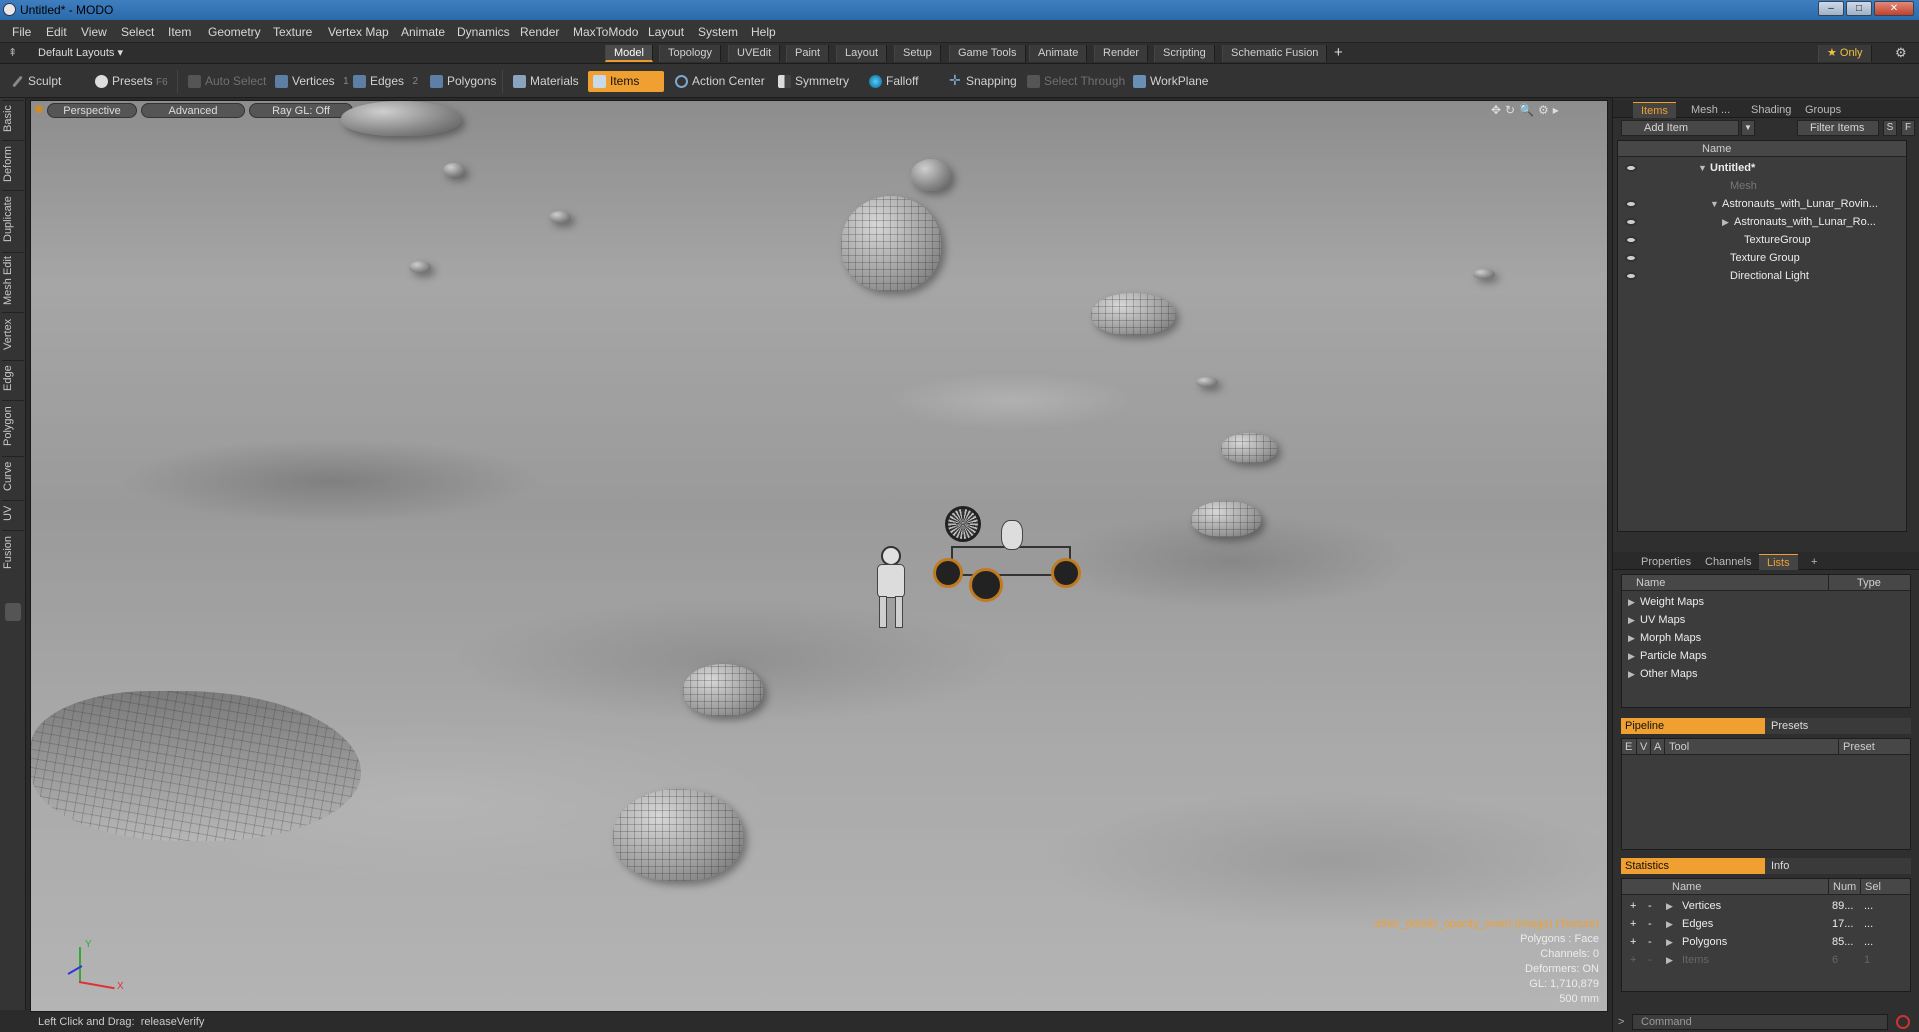 The image size is (1919, 1032). I want to click on menu-vertex-map: Vertex Map, so click(358, 32).